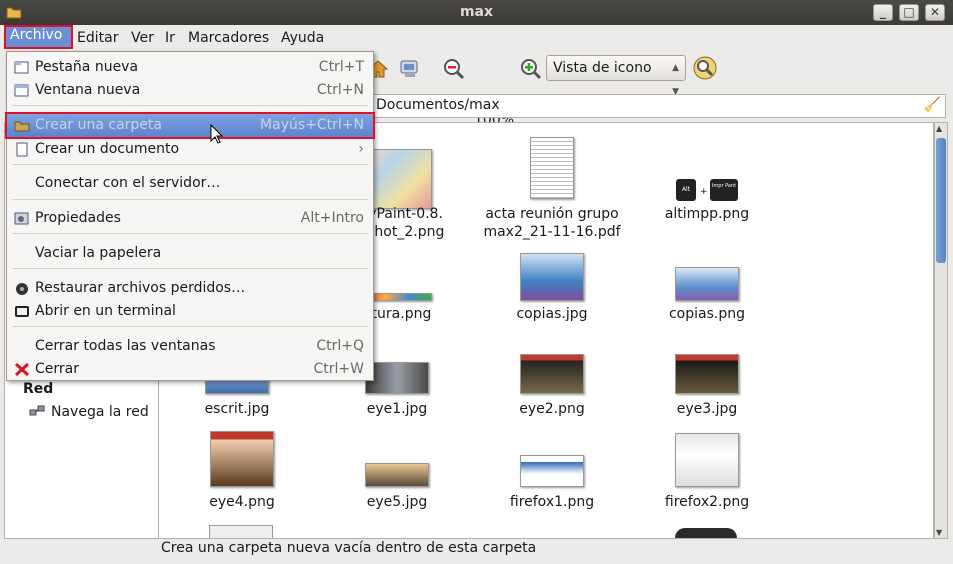  What do you see at coordinates (190, 369) in the screenshot?
I see `menu-item-cerrar: Cerrar Ctrl+W` at bounding box center [190, 369].